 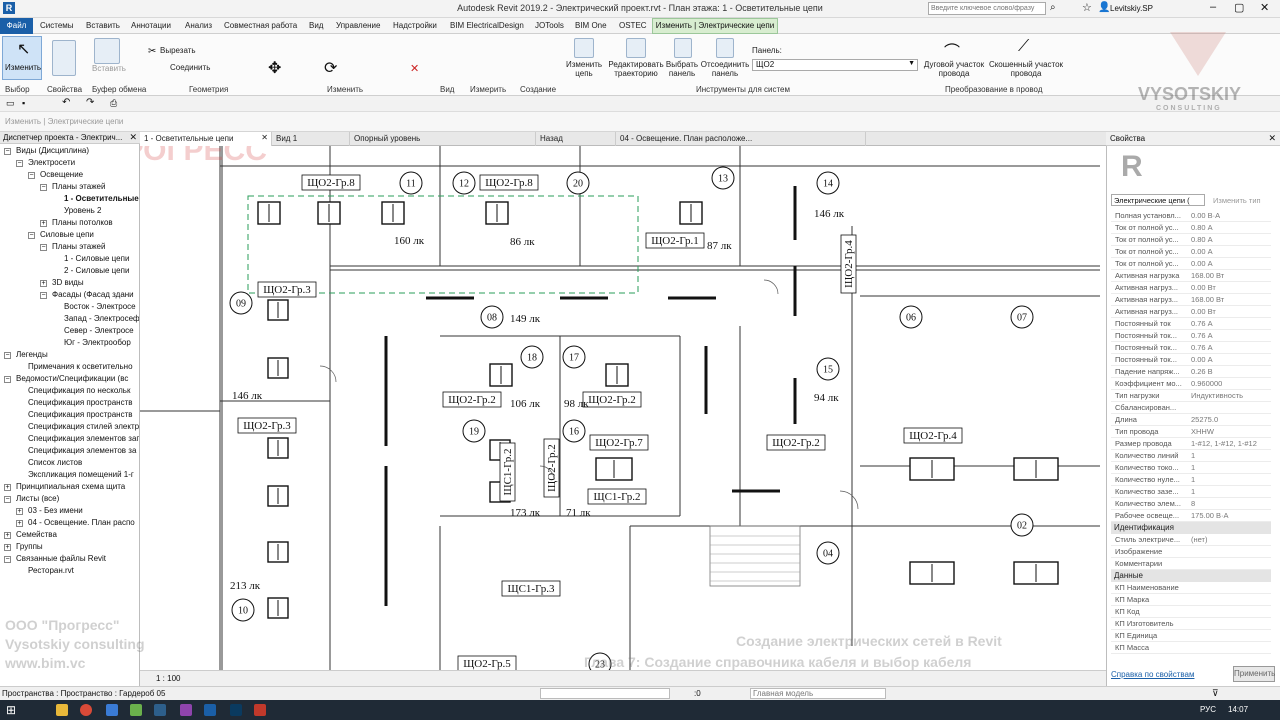 I want to click on tree-item: Группы, so click(x=29, y=546).